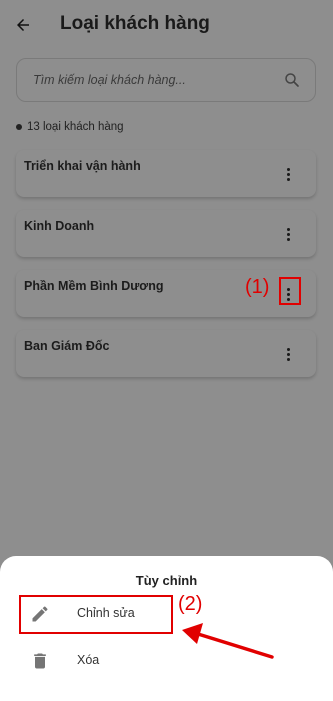 The image size is (333, 701). I want to click on list-item: Phần Mềm Bình Dương, so click(166, 293).